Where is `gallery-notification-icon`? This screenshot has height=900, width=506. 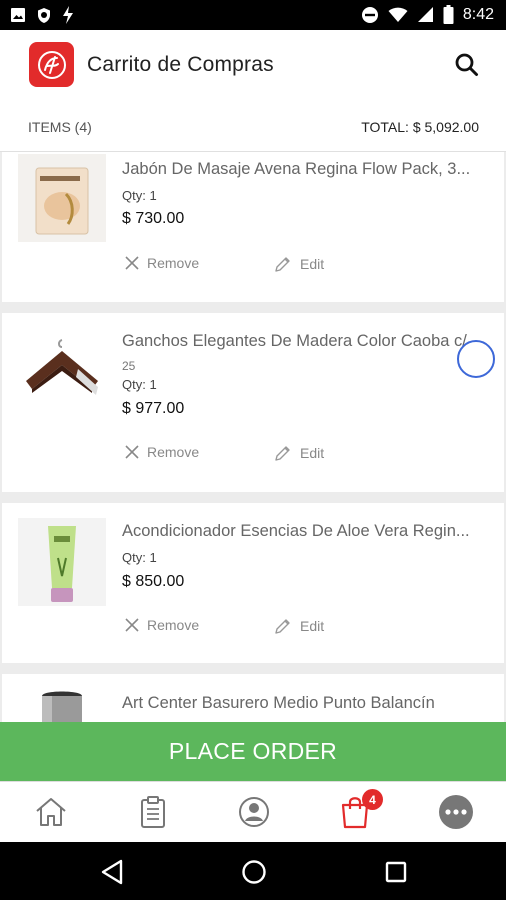
gallery-notification-icon is located at coordinates (18, 15).